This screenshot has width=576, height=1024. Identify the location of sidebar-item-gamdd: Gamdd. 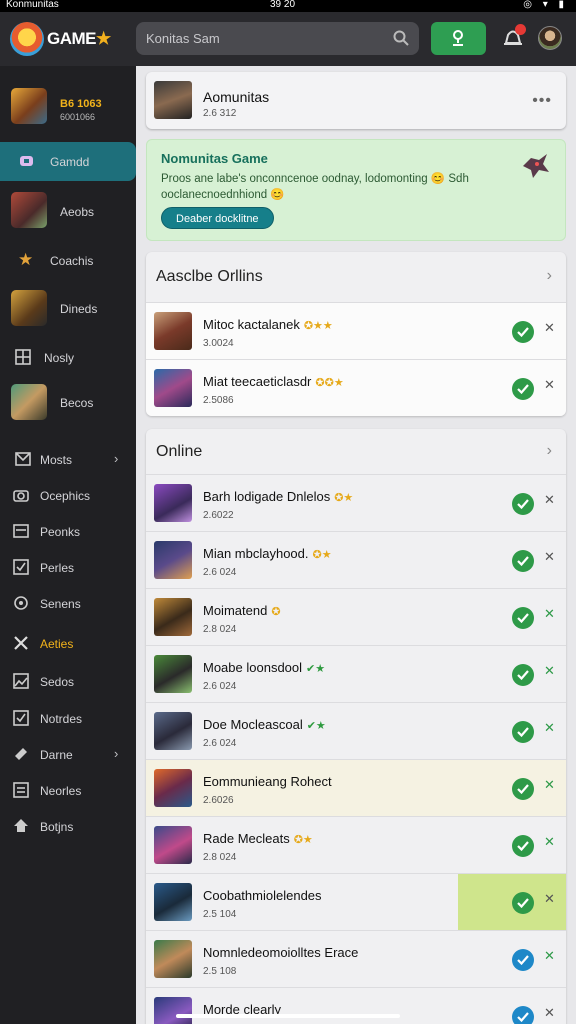
(68, 161).